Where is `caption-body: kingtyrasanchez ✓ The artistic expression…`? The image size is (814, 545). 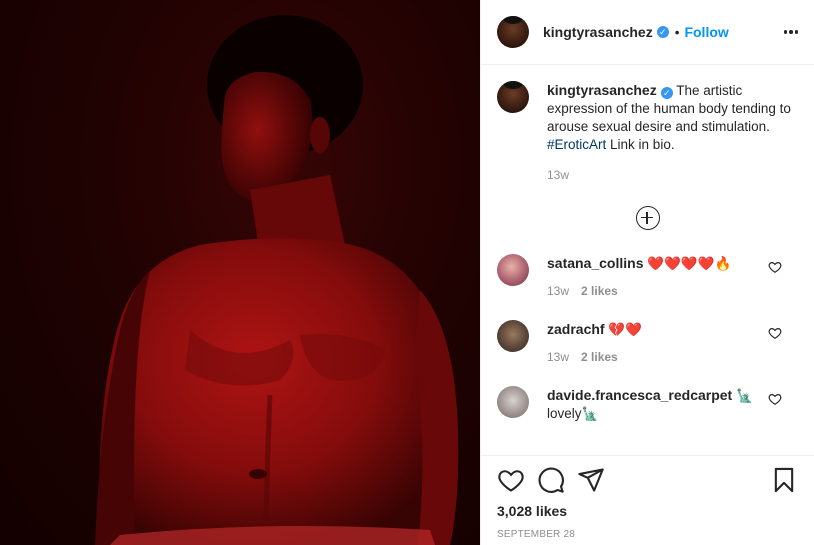 caption-body: kingtyrasanchez ✓ The artistic expression… is located at coordinates (672, 132).